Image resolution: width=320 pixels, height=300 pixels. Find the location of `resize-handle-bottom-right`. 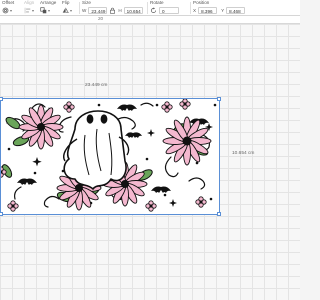

resize-handle-bottom-right is located at coordinates (219, 214).